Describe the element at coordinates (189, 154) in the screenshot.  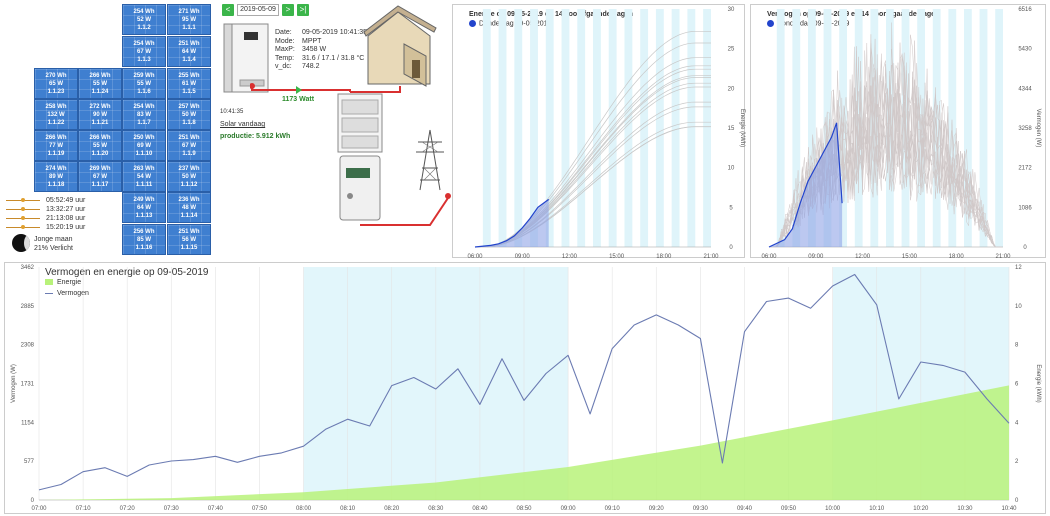
I see `panel-id: 1.1.9` at that location.